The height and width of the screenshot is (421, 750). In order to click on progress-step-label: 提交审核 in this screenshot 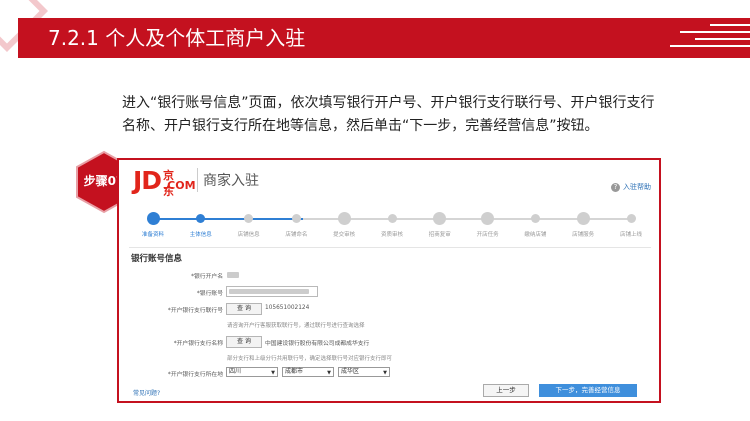, I will do `click(344, 235)`.